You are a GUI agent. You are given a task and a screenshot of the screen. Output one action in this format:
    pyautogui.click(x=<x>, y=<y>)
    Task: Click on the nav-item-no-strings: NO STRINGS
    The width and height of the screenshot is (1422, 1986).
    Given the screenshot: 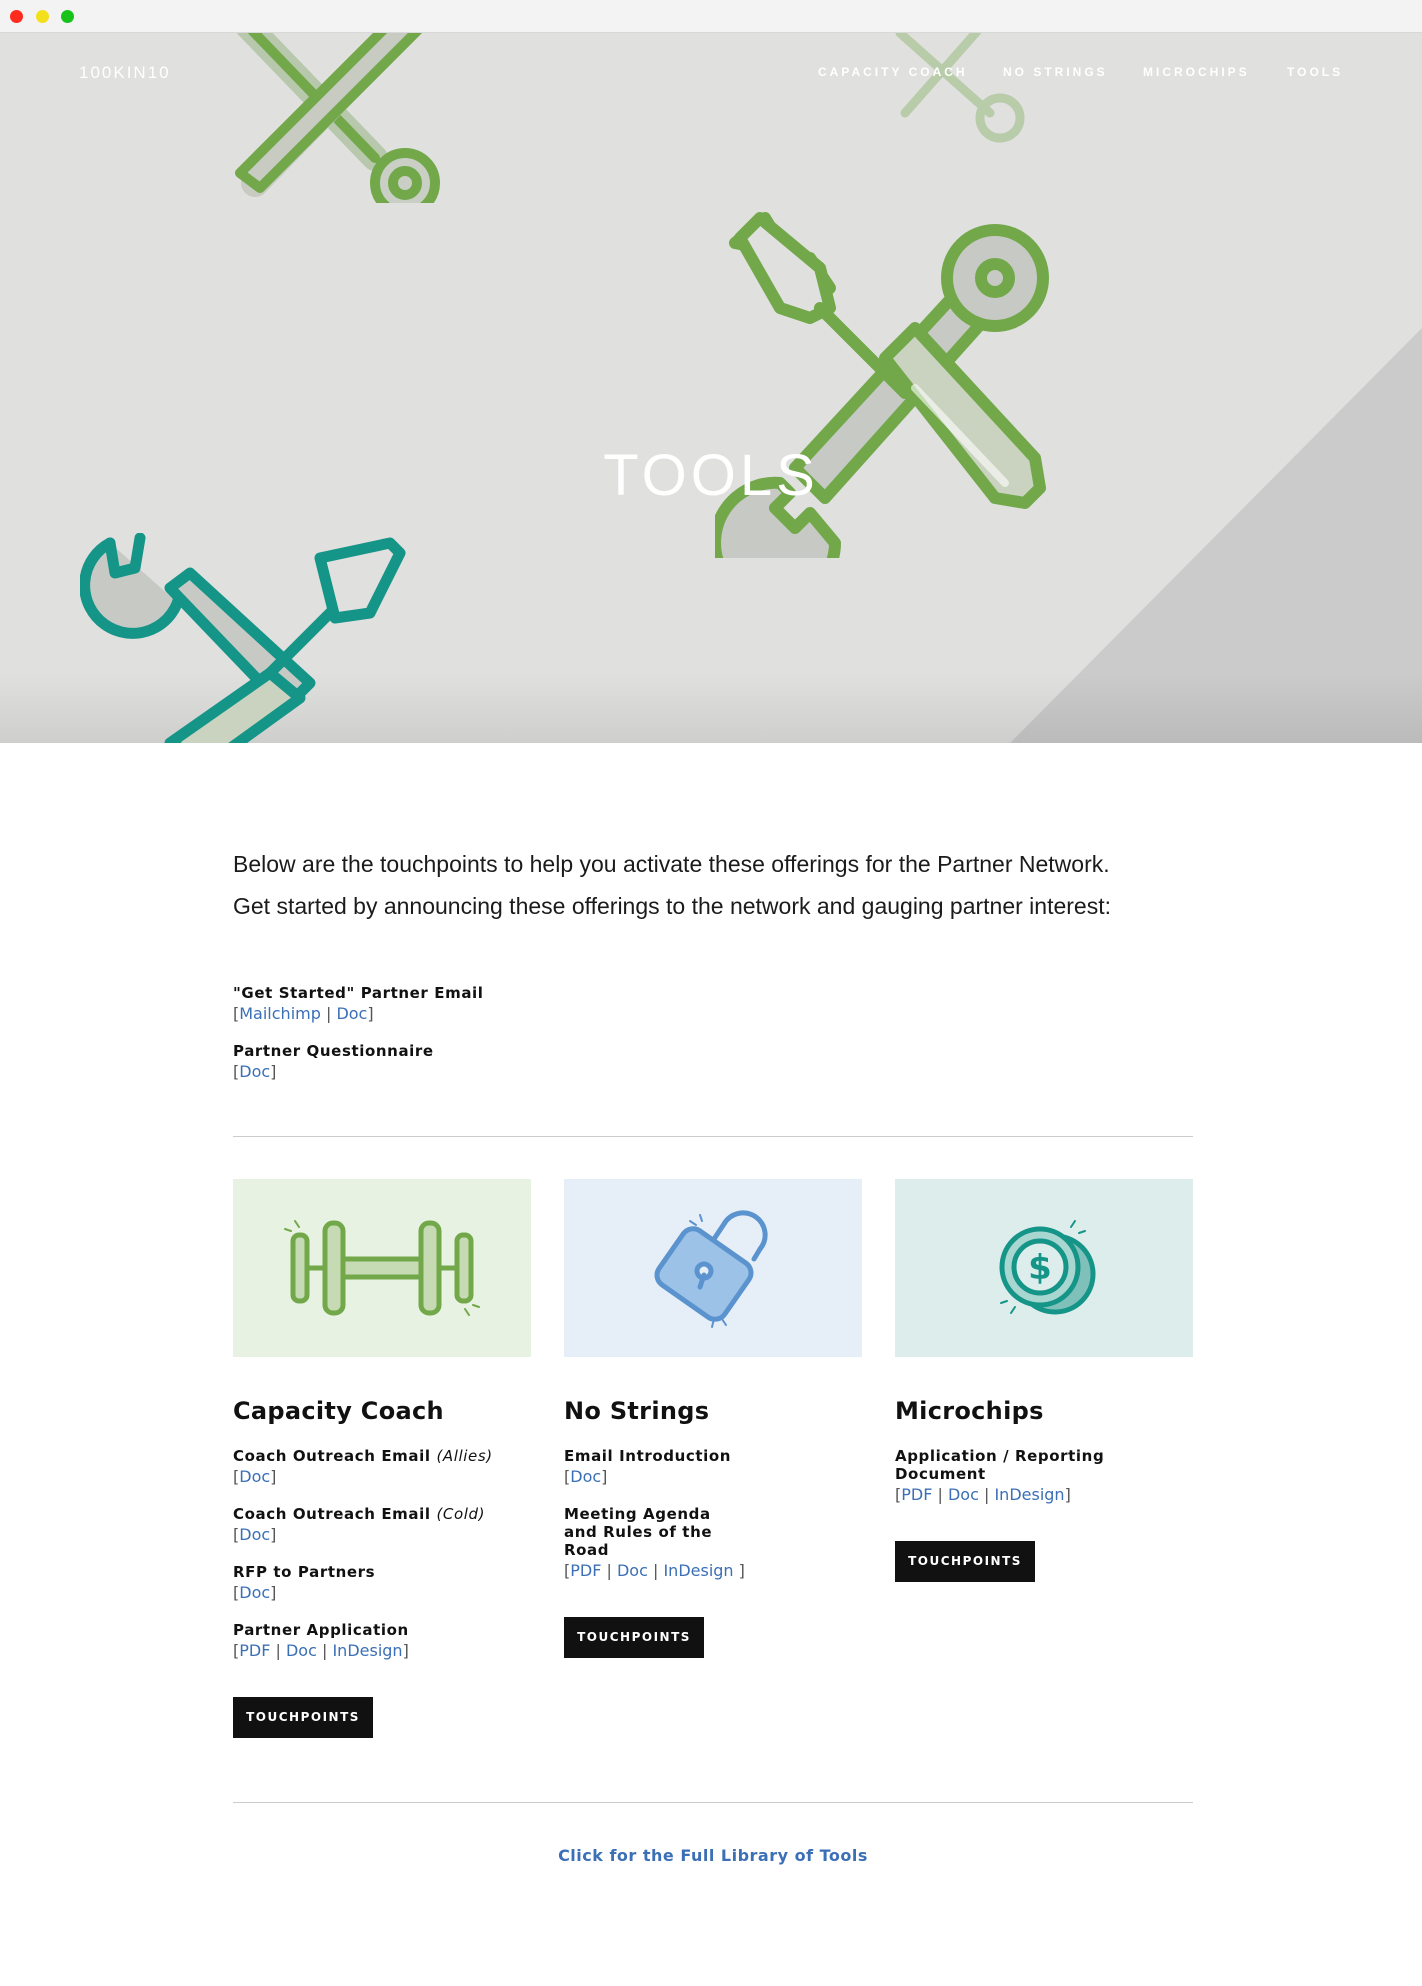 What is the action you would take?
    pyautogui.click(x=1055, y=72)
    